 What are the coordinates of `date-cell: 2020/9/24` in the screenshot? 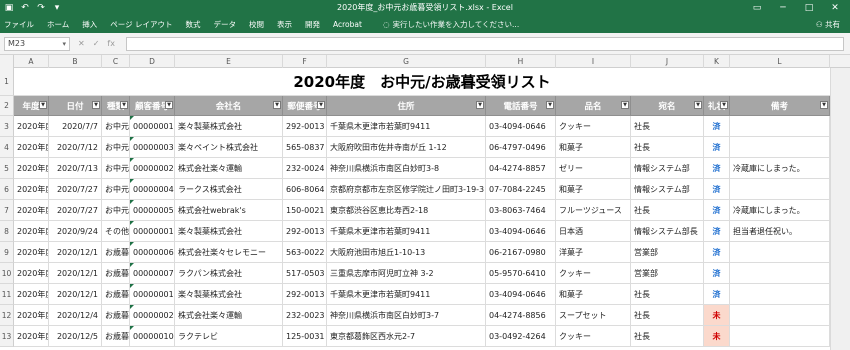 It's located at (75, 231).